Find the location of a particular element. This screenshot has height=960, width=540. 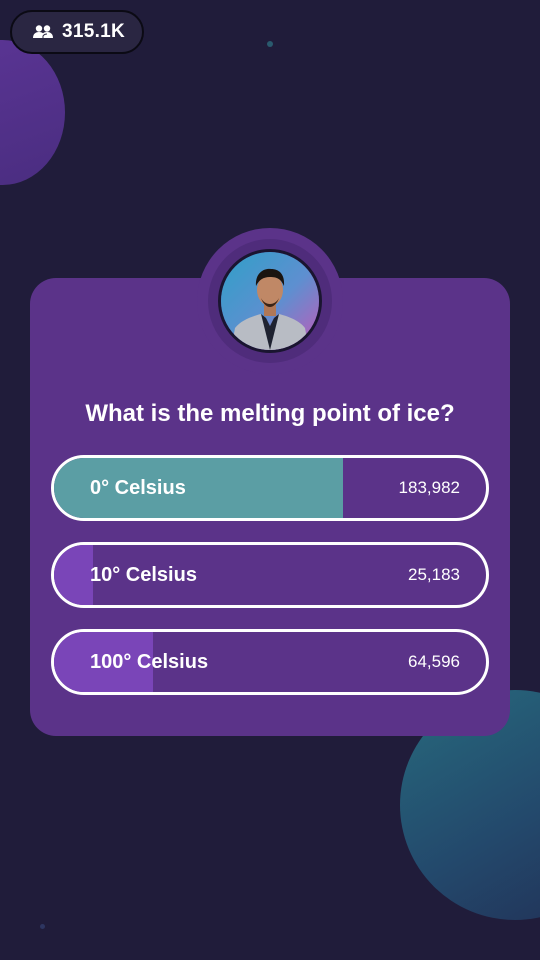

answer-option: 0° Celsius 183,982 is located at coordinates (270, 488).